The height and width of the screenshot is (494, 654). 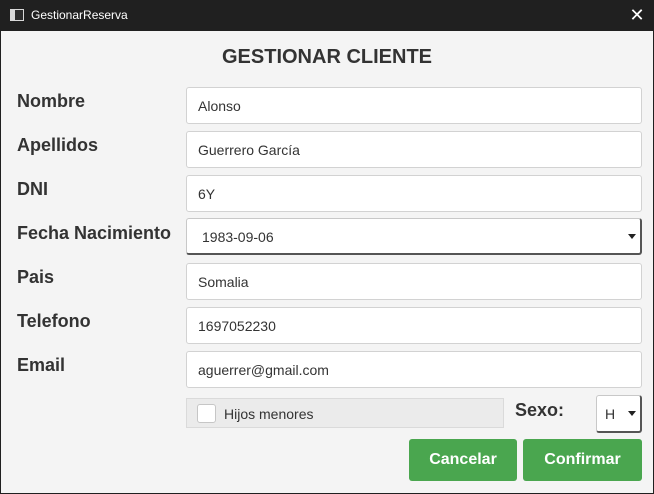 What do you see at coordinates (54, 321) in the screenshot?
I see `telefono-label: Telefono` at bounding box center [54, 321].